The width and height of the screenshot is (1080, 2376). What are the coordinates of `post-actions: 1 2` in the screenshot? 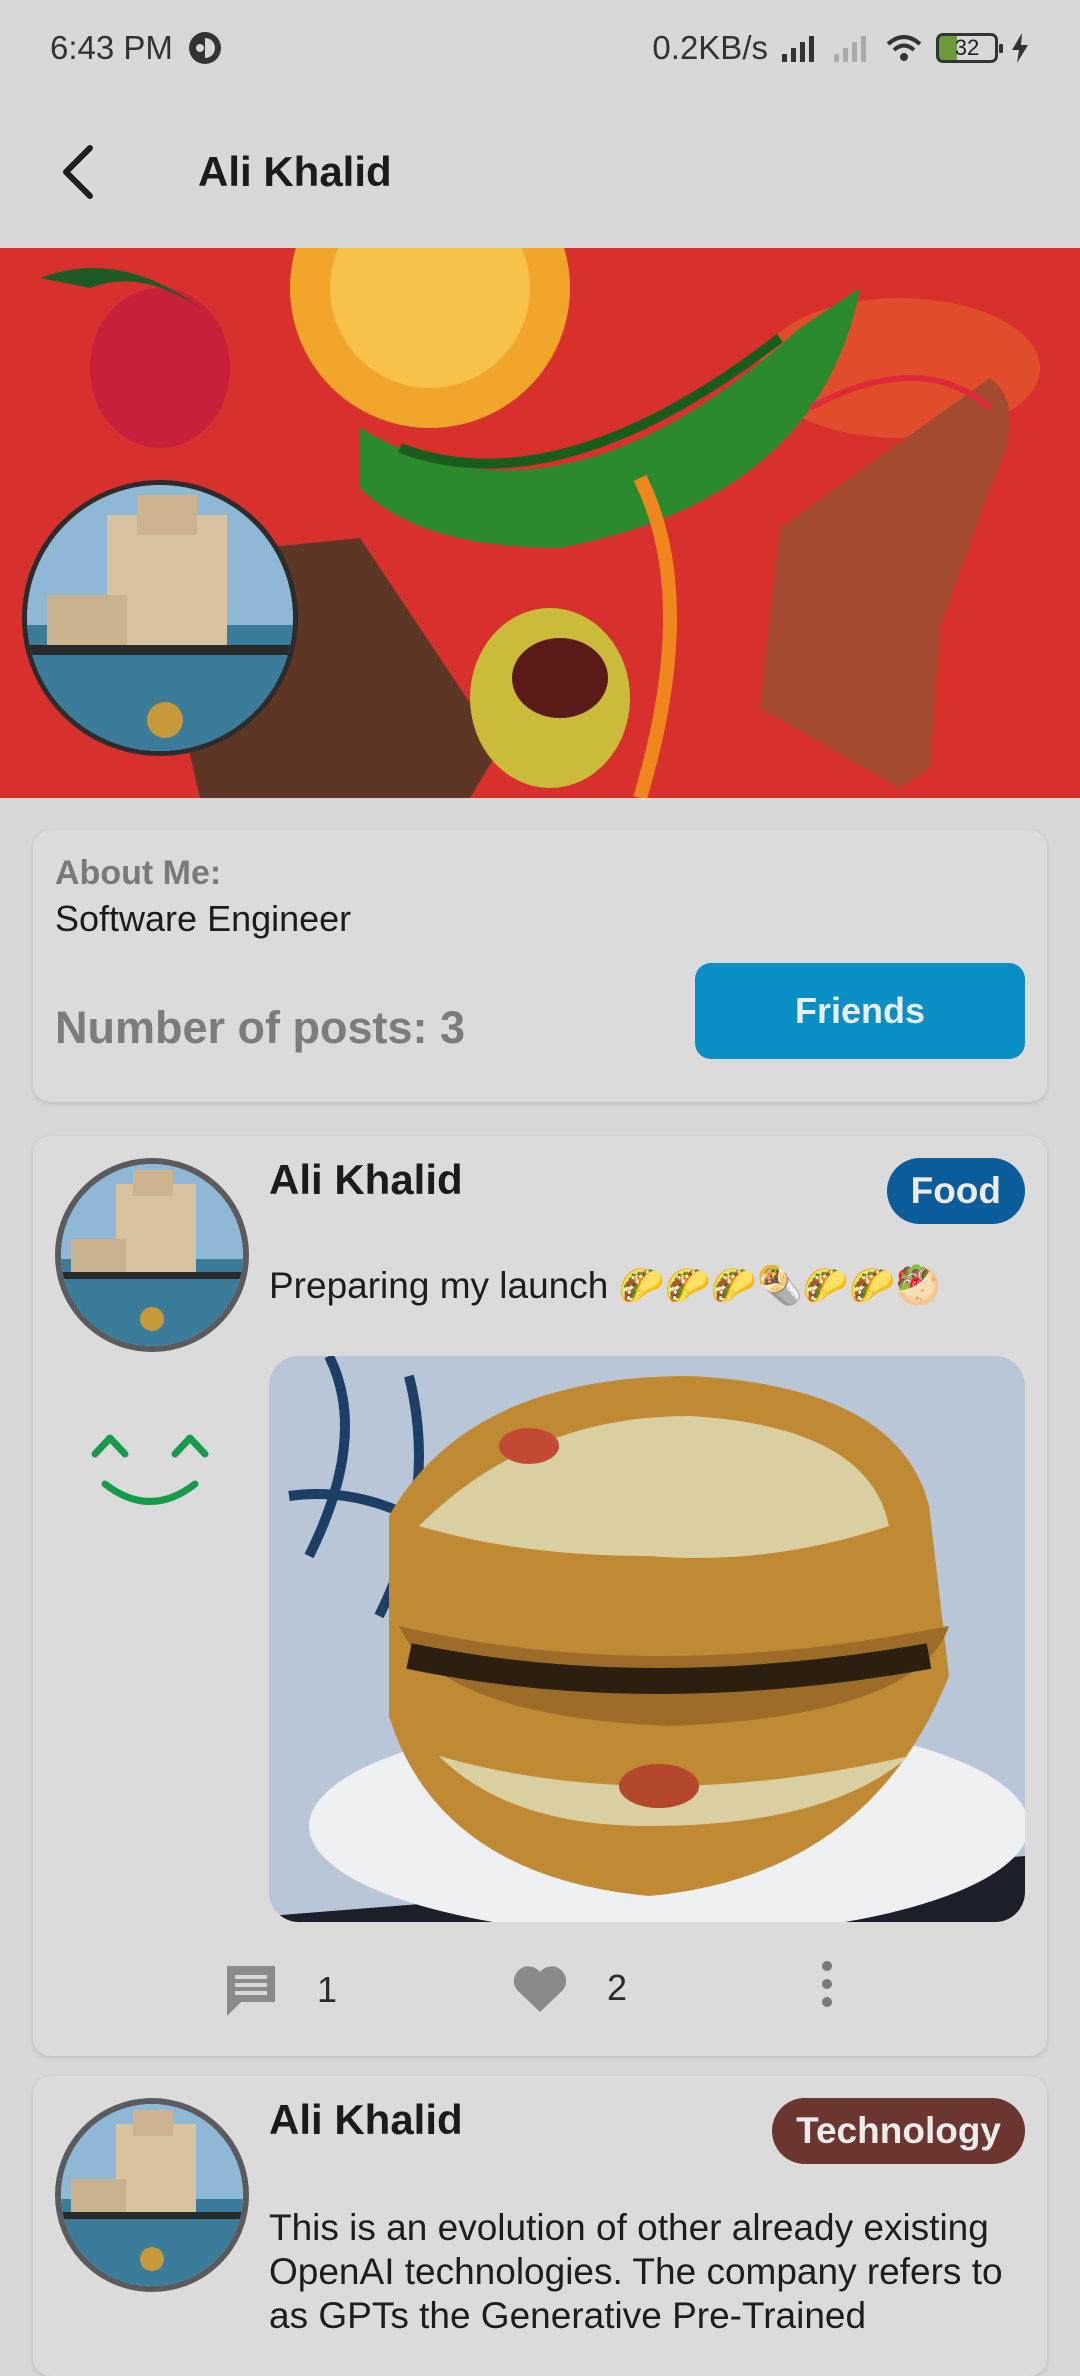 It's located at (540, 1986).